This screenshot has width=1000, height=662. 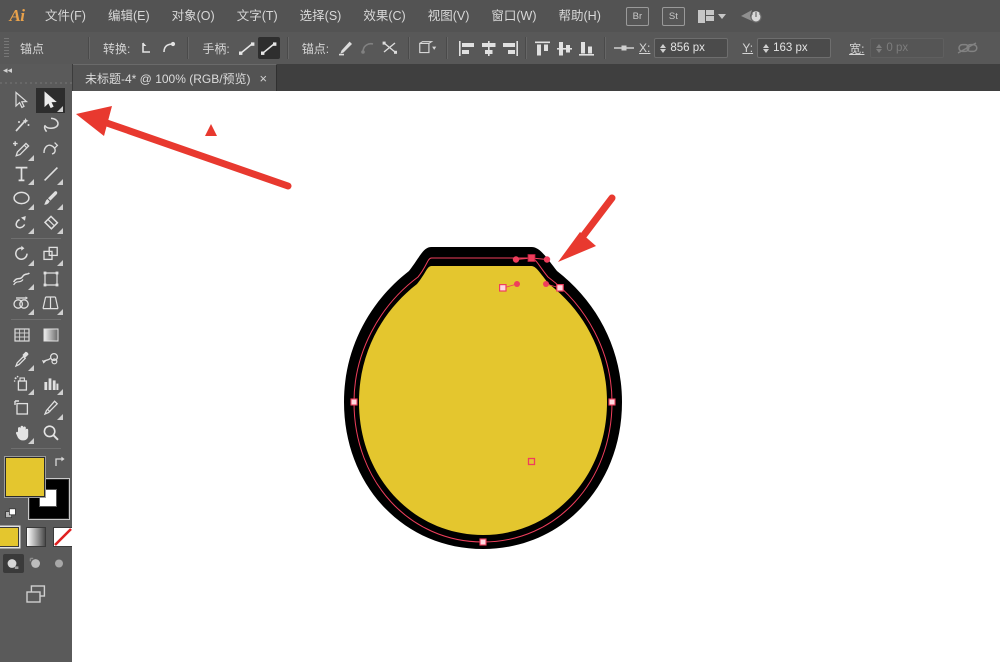 I want to click on show-handles-button, so click(x=247, y=48).